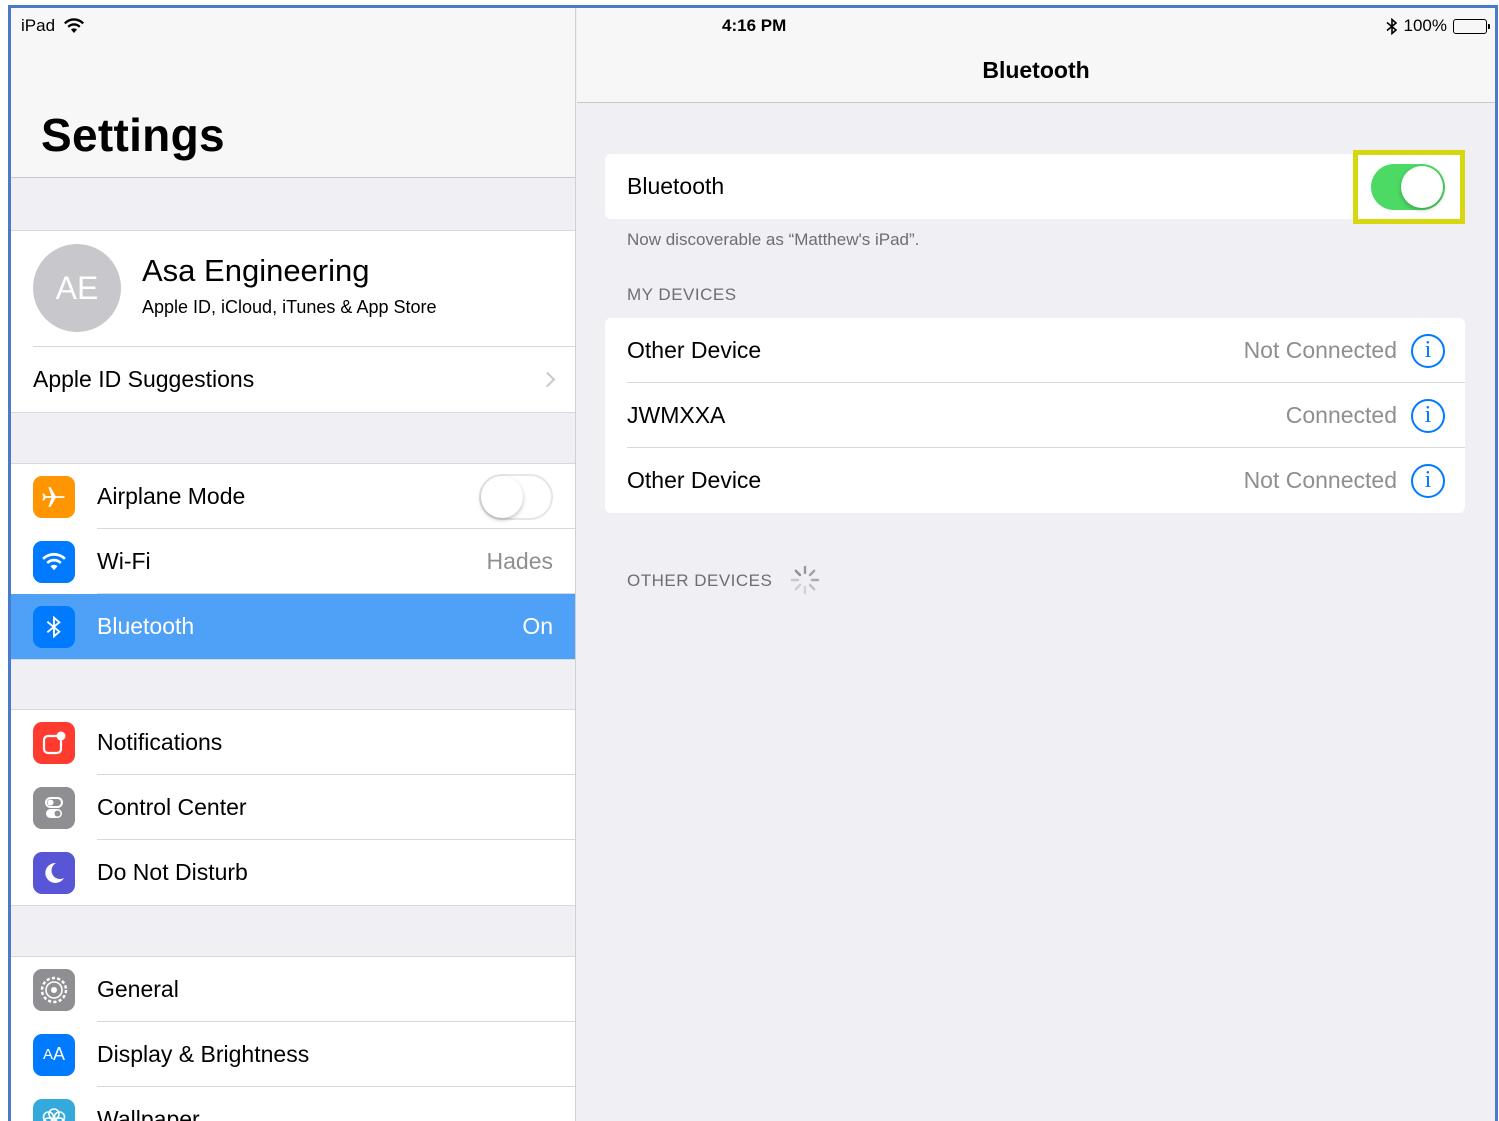 The height and width of the screenshot is (1121, 1499). What do you see at coordinates (146, 626) in the screenshot?
I see `sidebar-item-label: Bluetooth` at bounding box center [146, 626].